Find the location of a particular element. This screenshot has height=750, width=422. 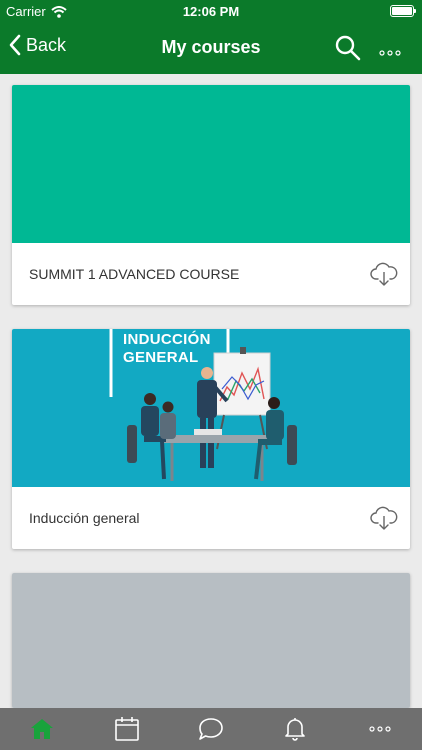

more-button is located at coordinates (390, 53).